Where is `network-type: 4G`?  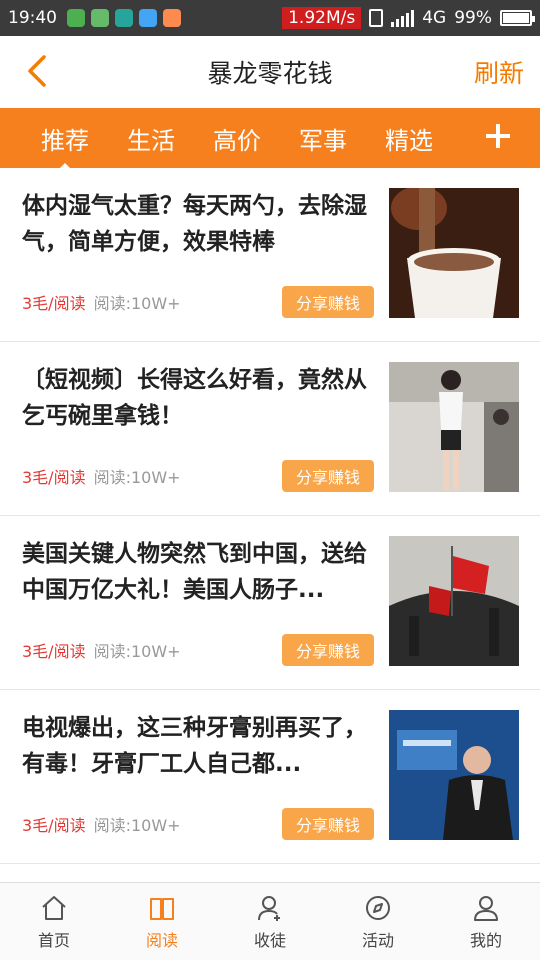
network-type: 4G is located at coordinates (434, 18).